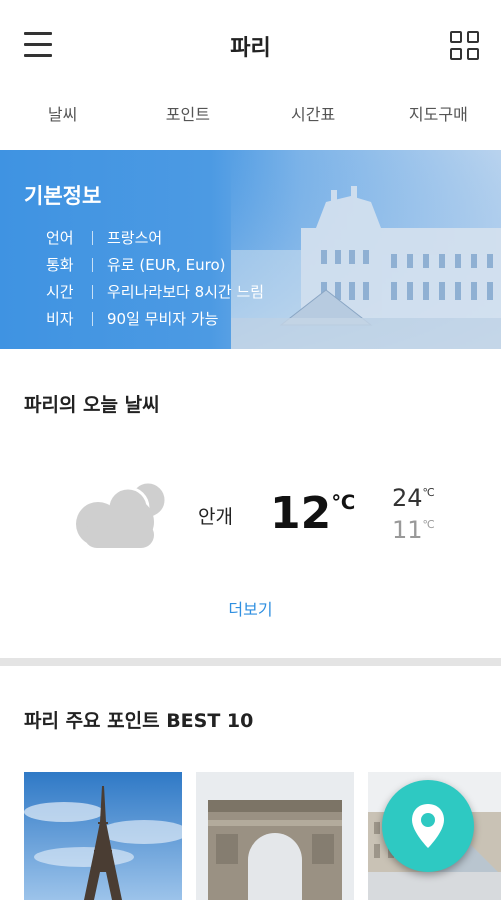 The image size is (501, 900). I want to click on point-card-arc-de-triomphe, so click(275, 836).